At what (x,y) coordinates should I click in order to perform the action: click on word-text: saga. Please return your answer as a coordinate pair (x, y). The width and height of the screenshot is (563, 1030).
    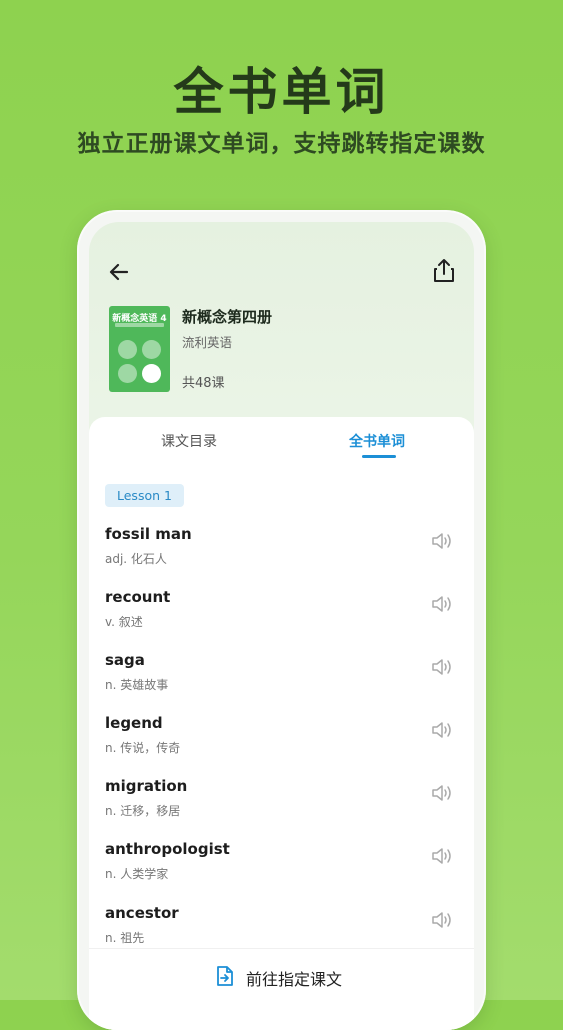
    Looking at the image, I should click on (125, 660).